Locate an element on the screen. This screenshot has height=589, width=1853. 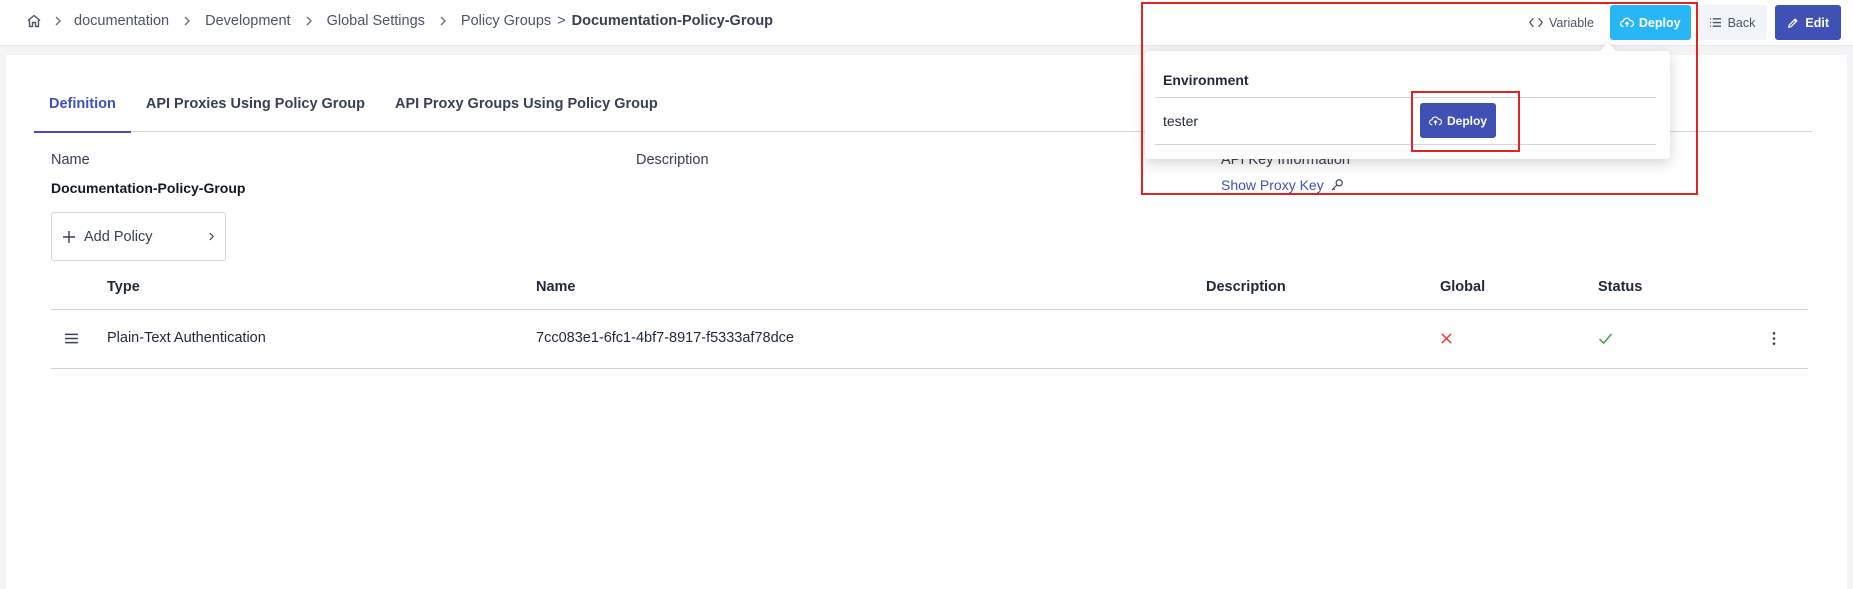
row-name: 7cc083e1-6fc1-4bf7-8917-f5333af78dce is located at coordinates (665, 338).